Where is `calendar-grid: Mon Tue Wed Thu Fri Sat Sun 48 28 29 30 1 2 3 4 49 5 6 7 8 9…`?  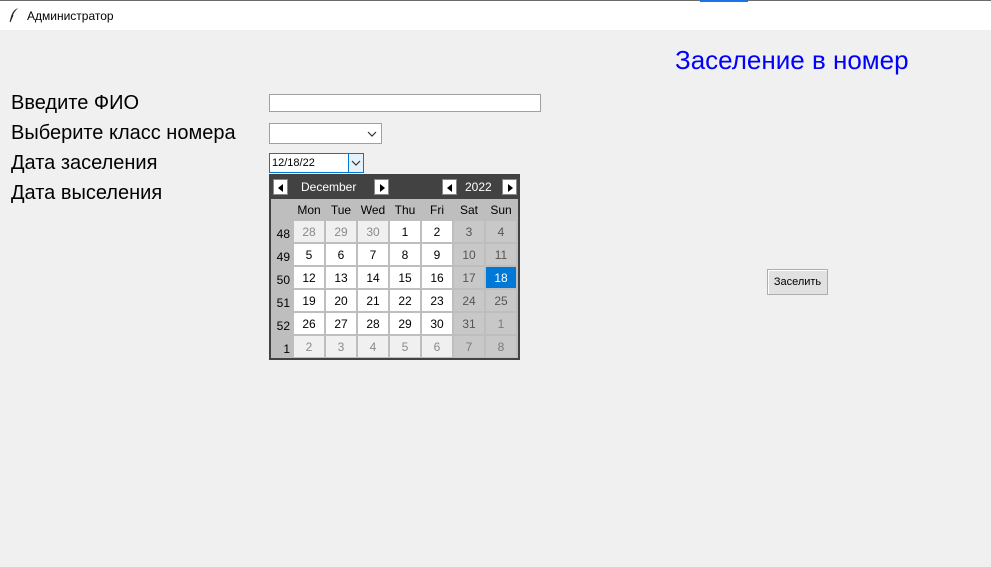
calendar-grid: Mon Tue Wed Thu Fri Sat Sun 48 28 29 30 1 2 3 4 49 5 6 7 8 9… is located at coordinates (394, 278).